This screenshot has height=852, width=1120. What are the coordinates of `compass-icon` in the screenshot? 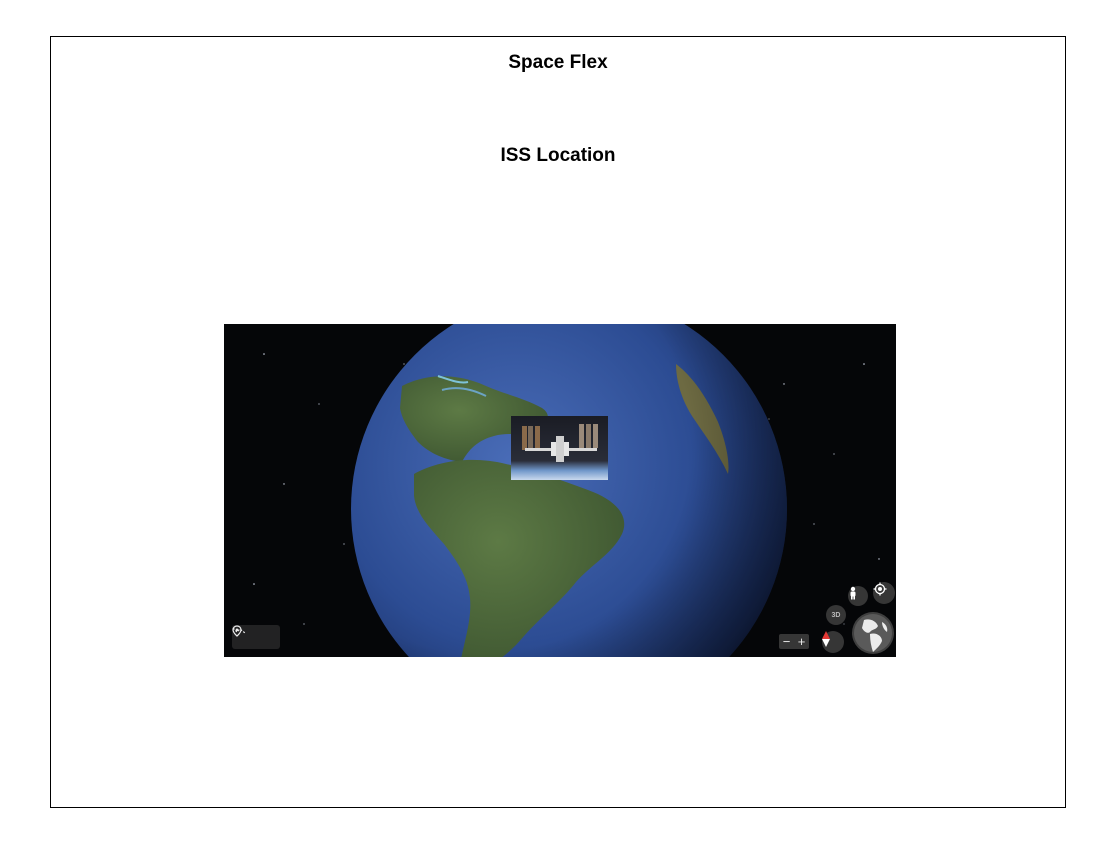 It's located at (833, 642).